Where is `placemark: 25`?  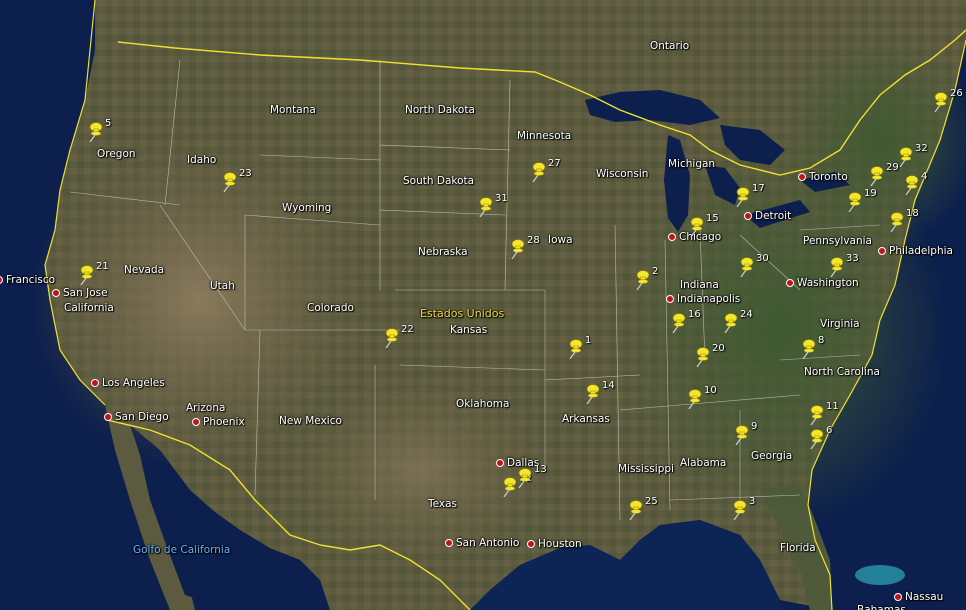 placemark: 25 is located at coordinates (642, 510).